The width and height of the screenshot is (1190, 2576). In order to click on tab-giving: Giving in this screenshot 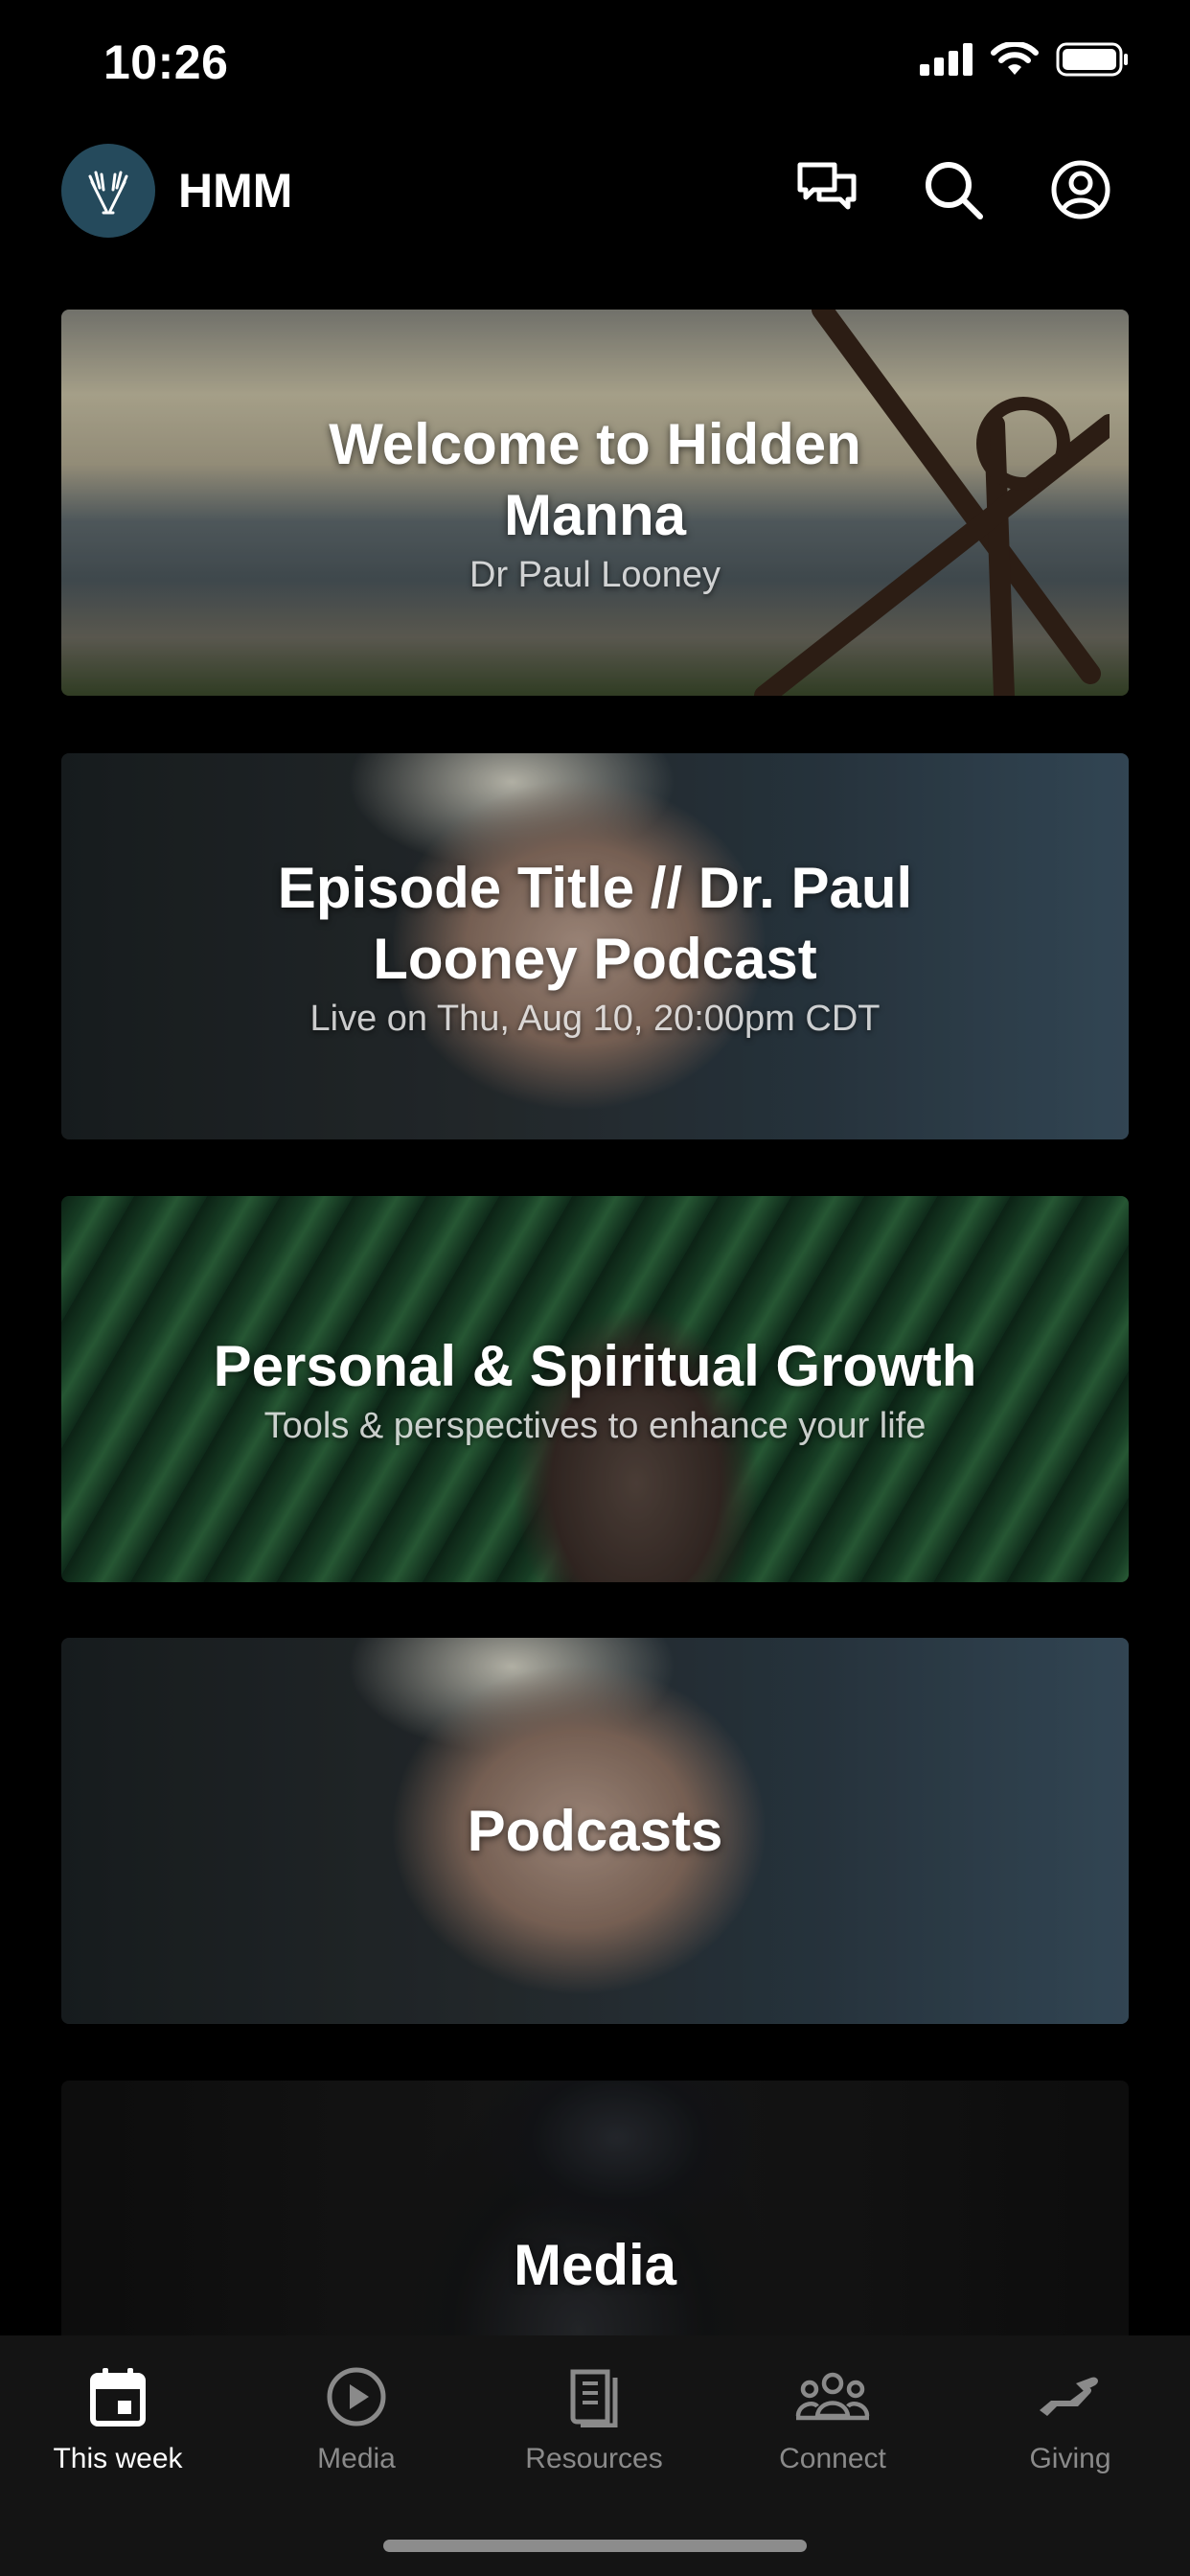, I will do `click(1070, 2416)`.